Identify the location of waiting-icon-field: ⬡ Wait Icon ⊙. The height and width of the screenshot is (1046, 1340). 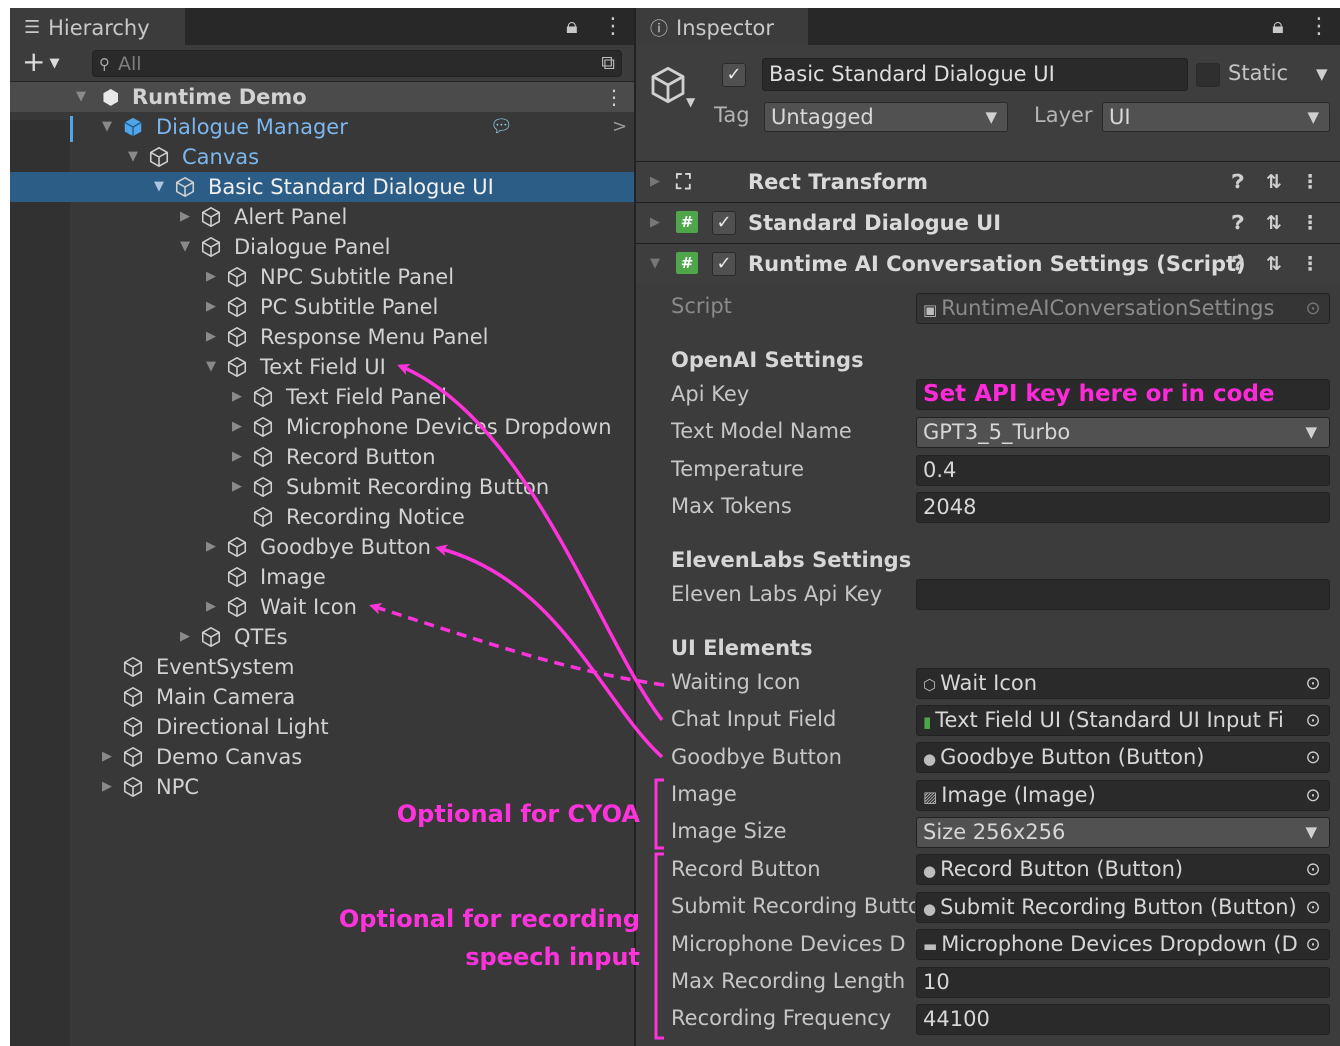
(1123, 683).